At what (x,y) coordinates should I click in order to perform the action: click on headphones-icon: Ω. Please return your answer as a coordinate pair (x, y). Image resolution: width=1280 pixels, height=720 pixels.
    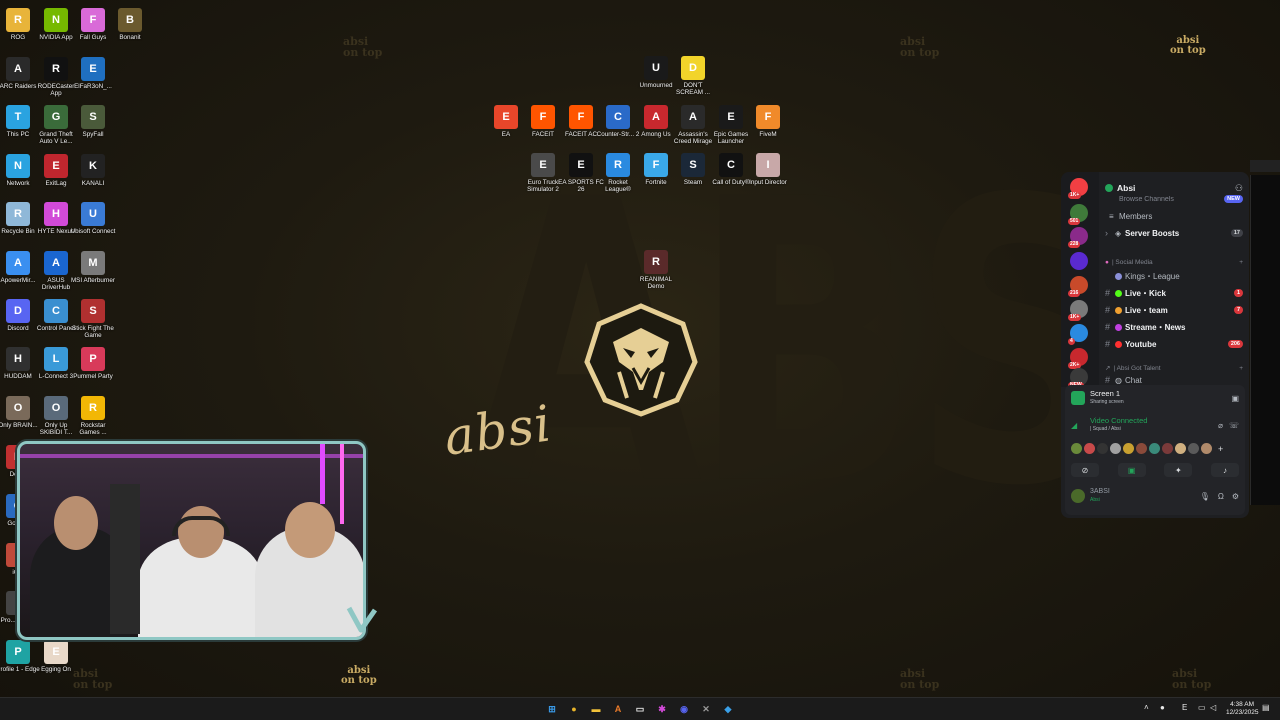
    Looking at the image, I should click on (1221, 496).